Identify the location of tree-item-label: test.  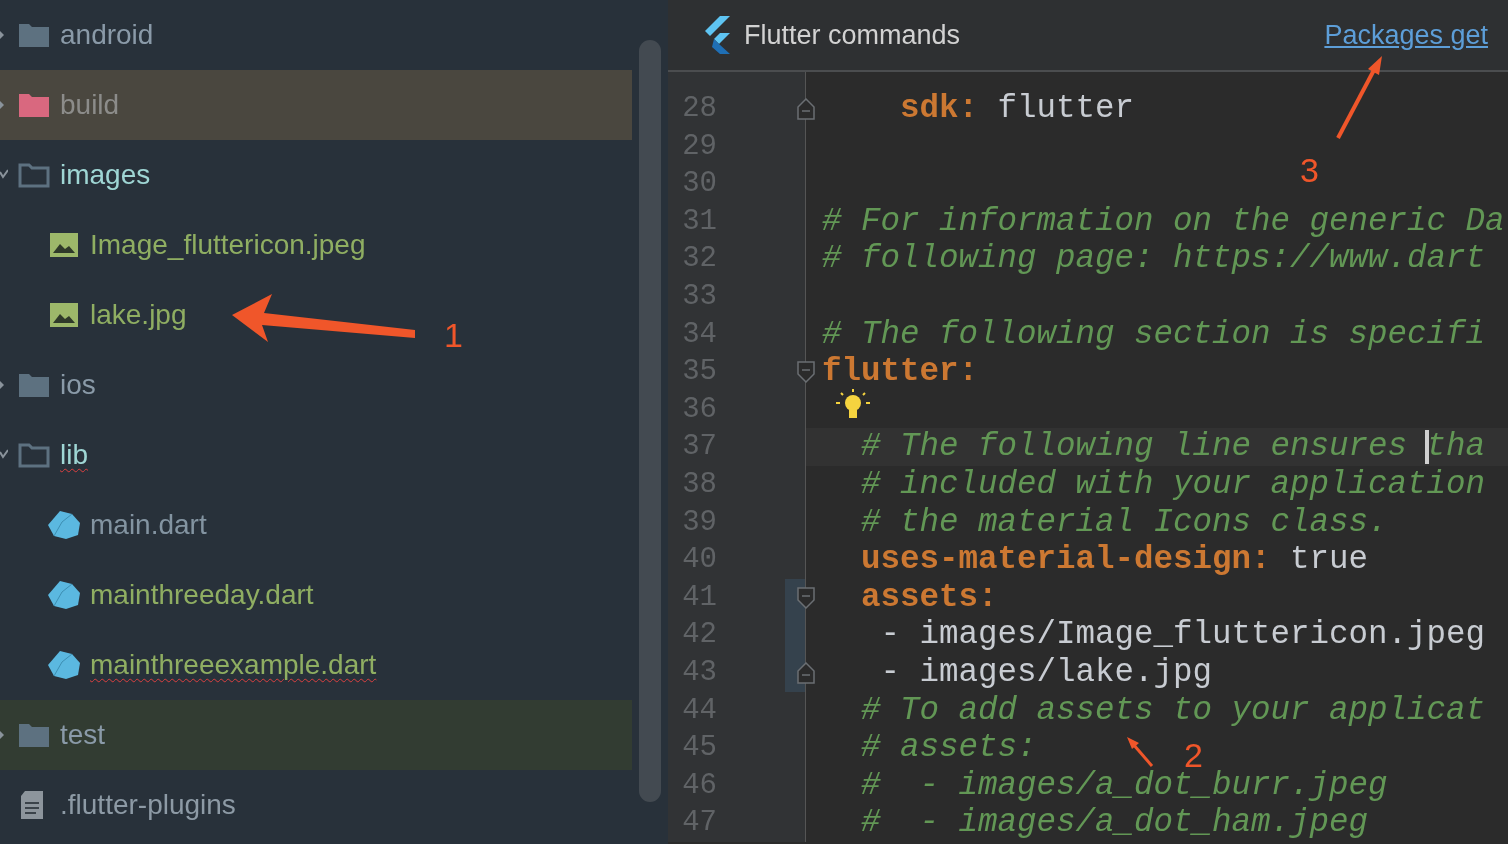
(83, 735).